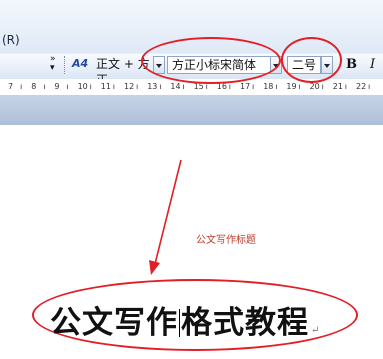 The image size is (383, 359). I want to click on paragraph-mark-icon: ↵, so click(316, 330).